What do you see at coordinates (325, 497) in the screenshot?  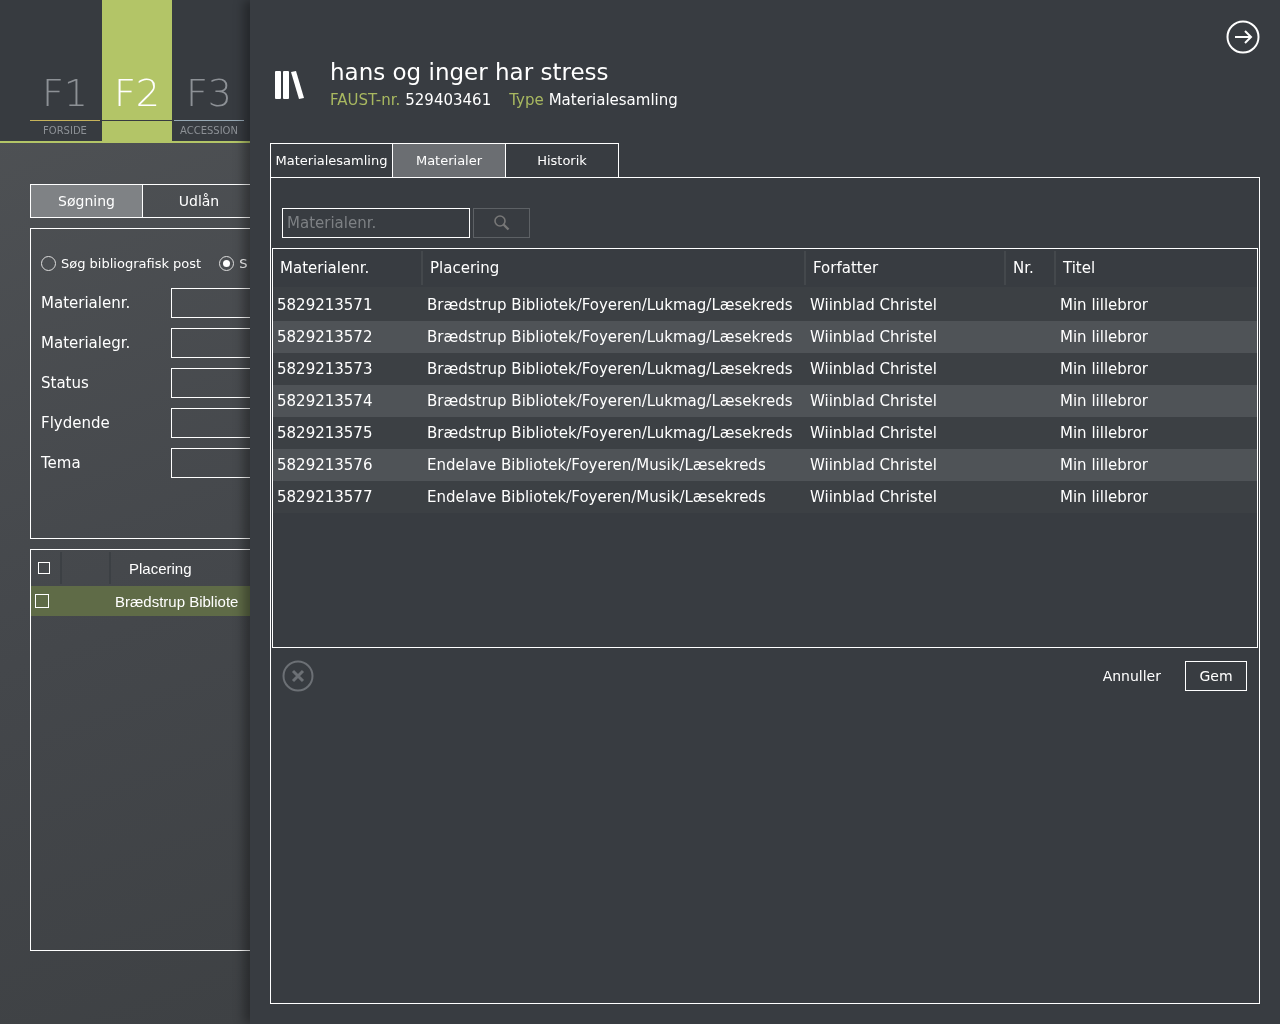 I see `table-cell: 5829213577` at bounding box center [325, 497].